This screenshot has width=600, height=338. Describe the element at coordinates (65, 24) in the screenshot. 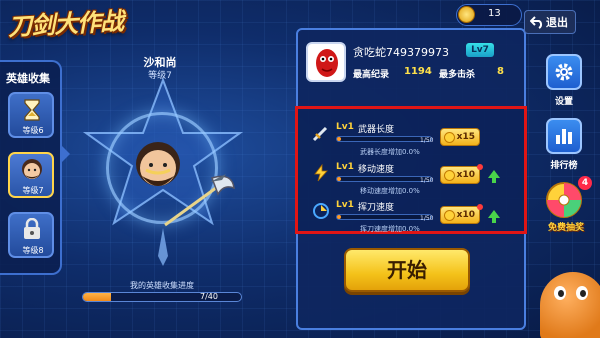

I see `game-logo: 刀剑大作战` at that location.